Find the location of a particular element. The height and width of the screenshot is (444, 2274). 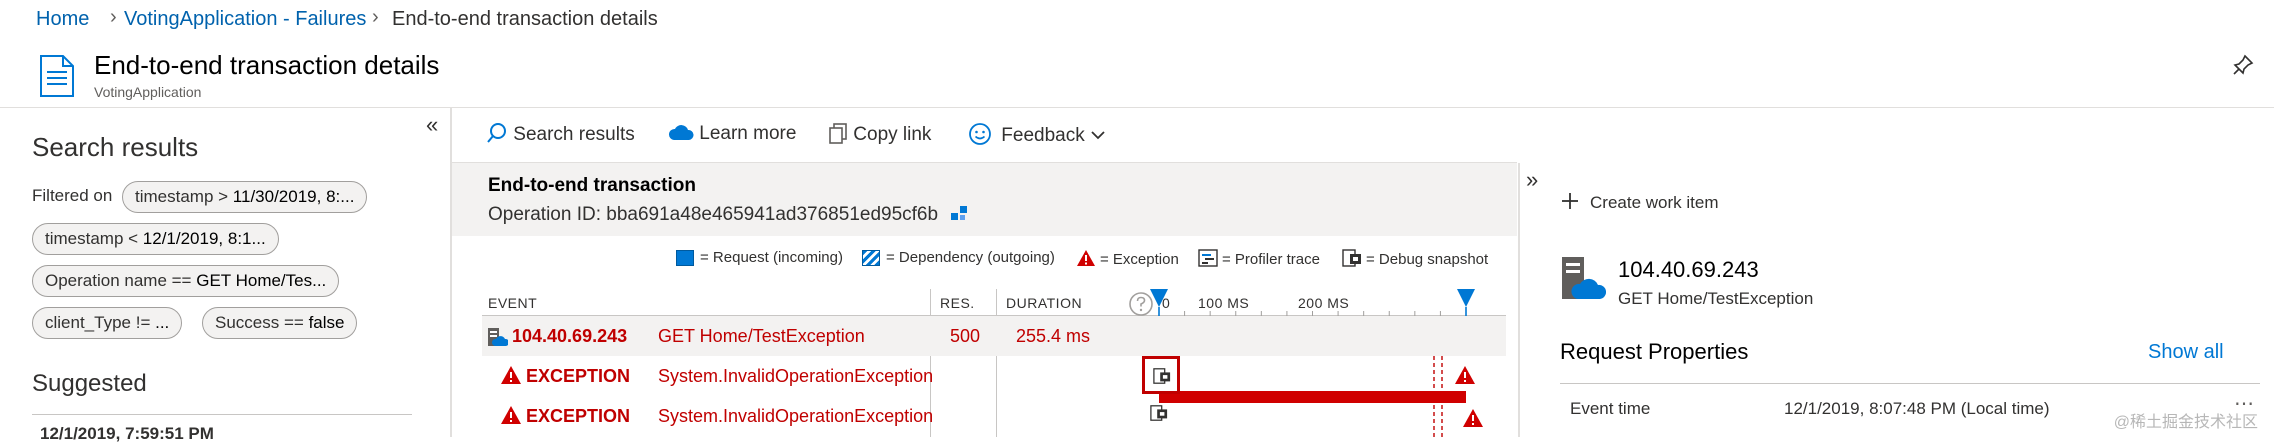

filter-pill: Success == false is located at coordinates (280, 323).